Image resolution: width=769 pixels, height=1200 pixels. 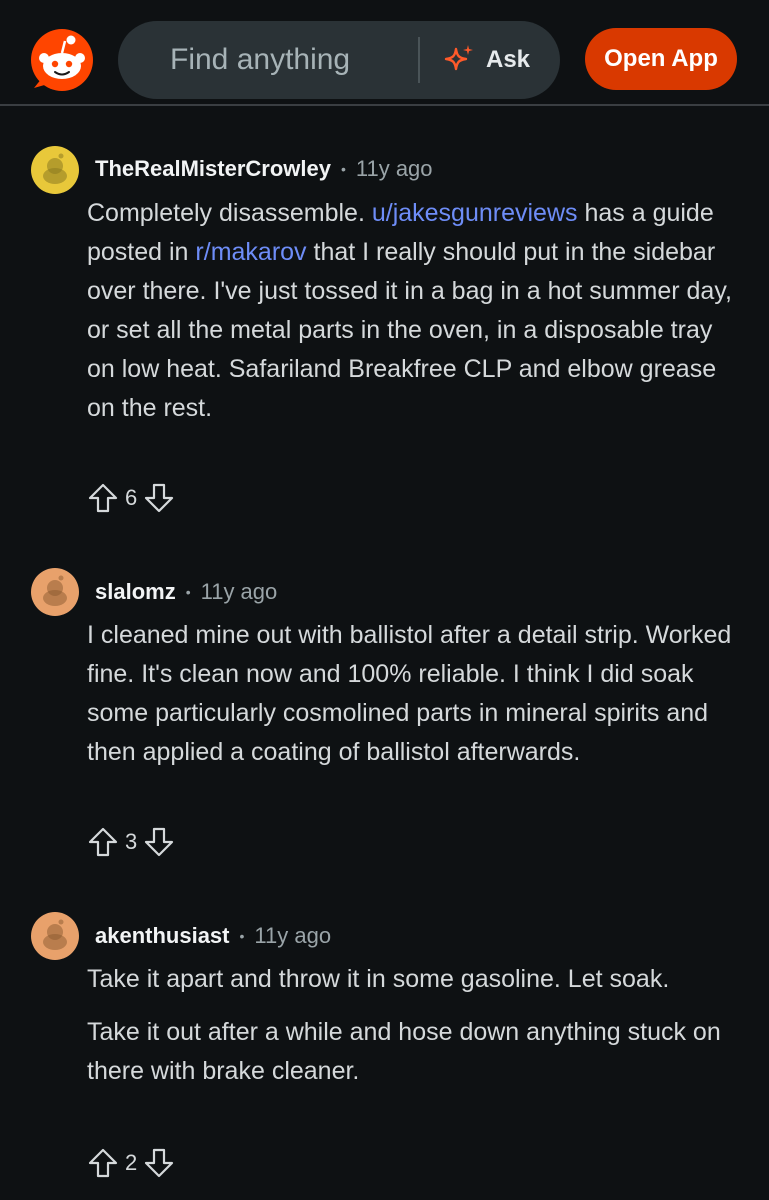 What do you see at coordinates (508, 59) in the screenshot?
I see `ask-label: Ask` at bounding box center [508, 59].